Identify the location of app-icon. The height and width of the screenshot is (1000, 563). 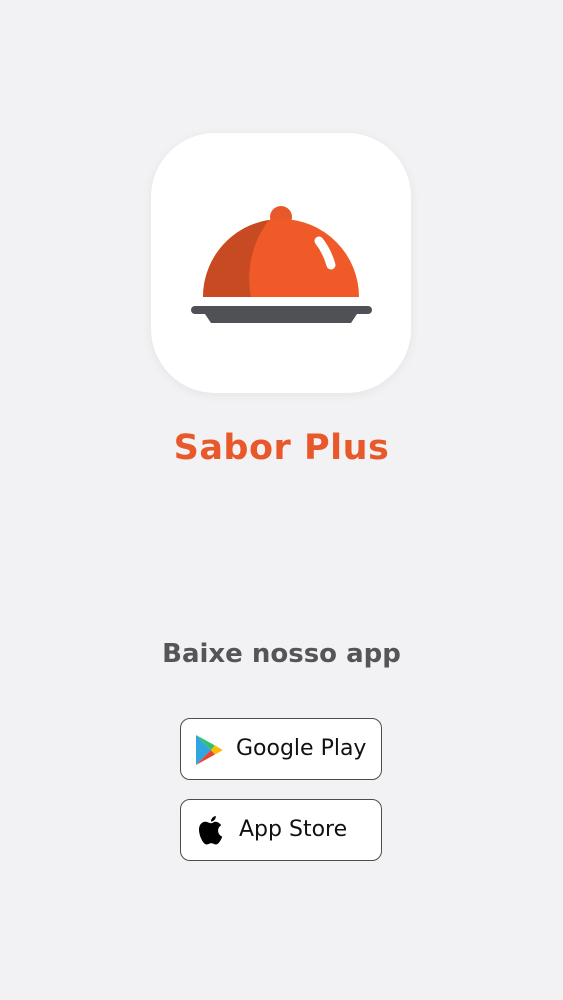
(281, 263).